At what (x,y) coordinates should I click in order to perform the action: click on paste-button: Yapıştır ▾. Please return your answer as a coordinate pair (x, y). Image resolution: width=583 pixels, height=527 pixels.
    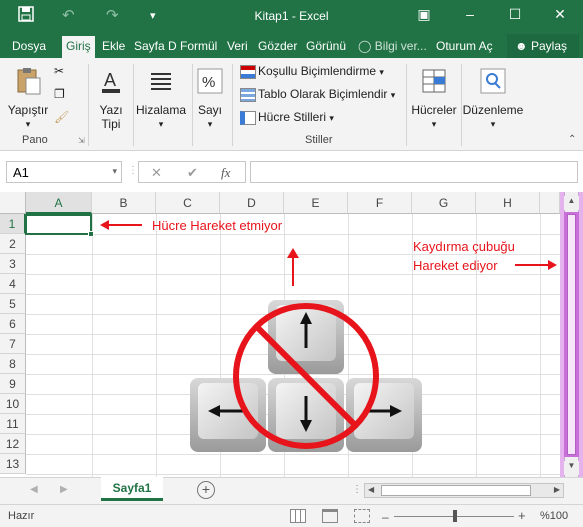
    Looking at the image, I should click on (28, 98).